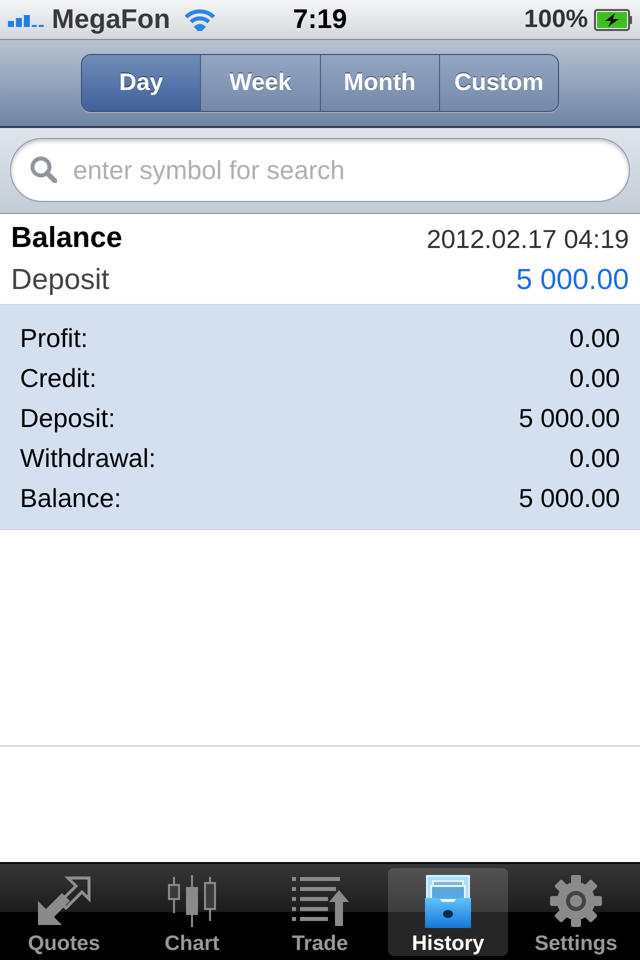 This screenshot has width=640, height=960. I want to click on summary-label: Credit:, so click(58, 378).